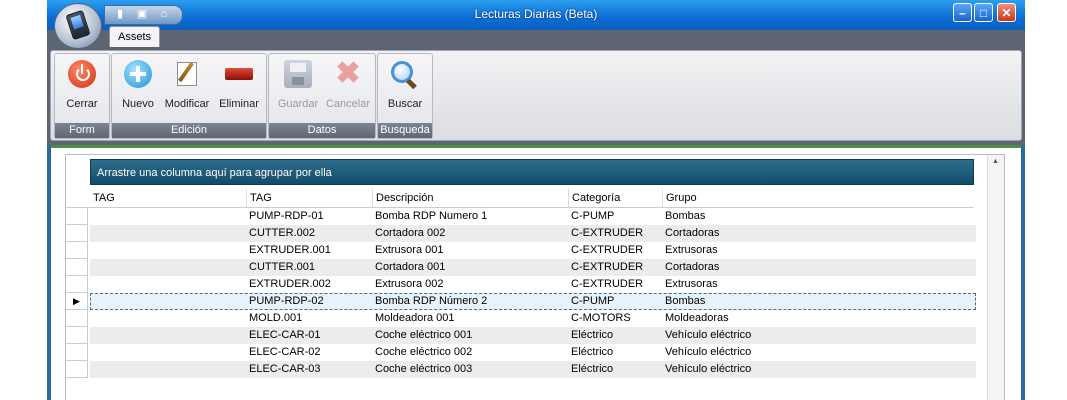  Describe the element at coordinates (409, 250) in the screenshot. I see `cell-descripcion: Extrusora 001` at that location.